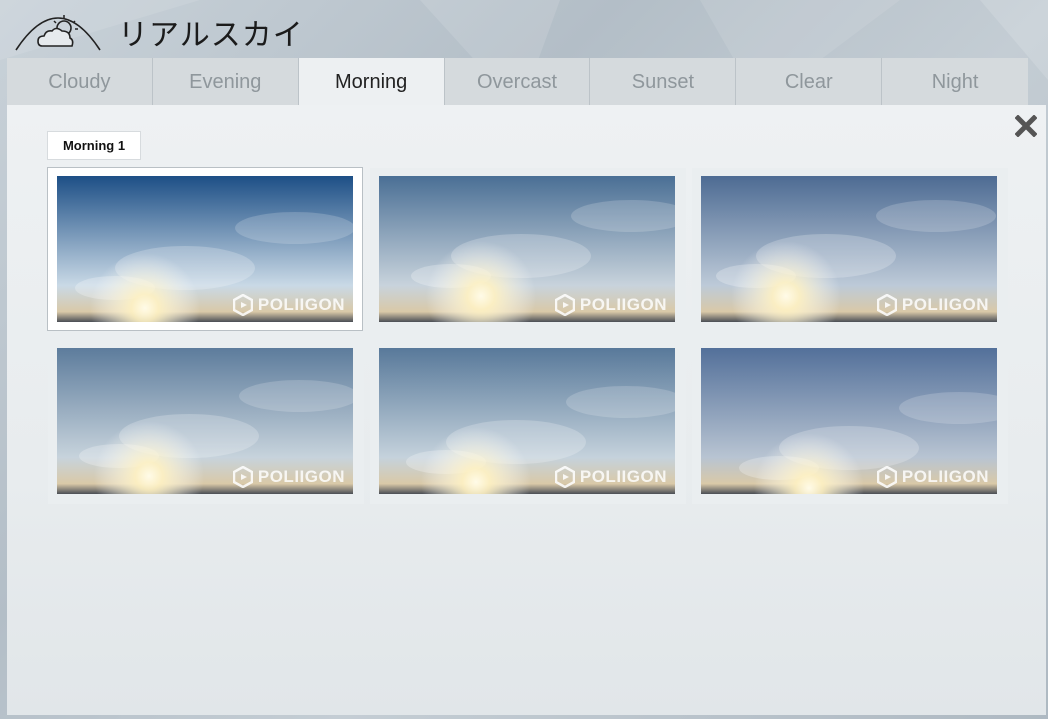  Describe the element at coordinates (80, 82) in the screenshot. I see `tab-cloudy: Cloudy` at that location.